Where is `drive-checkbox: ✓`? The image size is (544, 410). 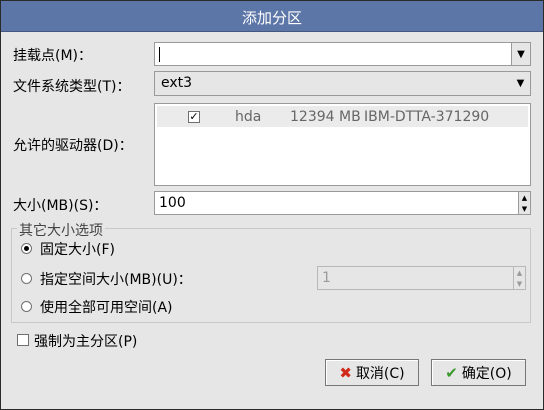
drive-checkbox: ✓ is located at coordinates (194, 117).